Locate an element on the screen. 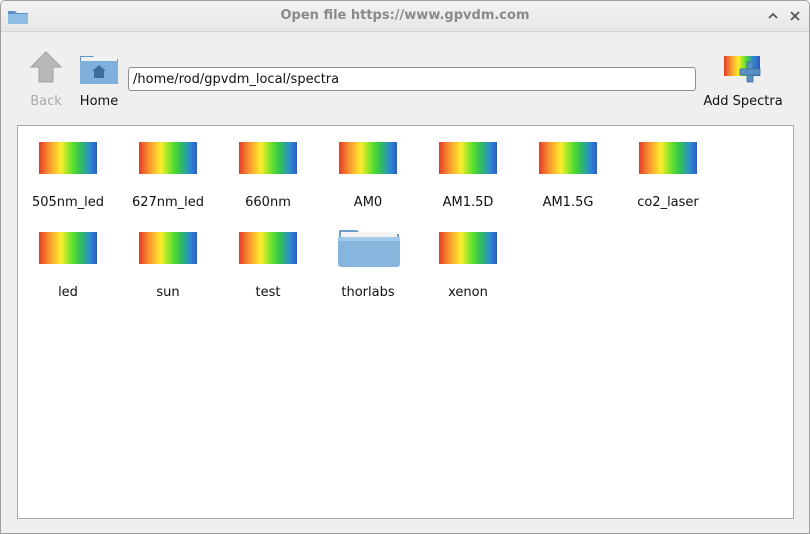 Image resolution: width=810 pixels, height=534 pixels. file-item: led is located at coordinates (68, 258).